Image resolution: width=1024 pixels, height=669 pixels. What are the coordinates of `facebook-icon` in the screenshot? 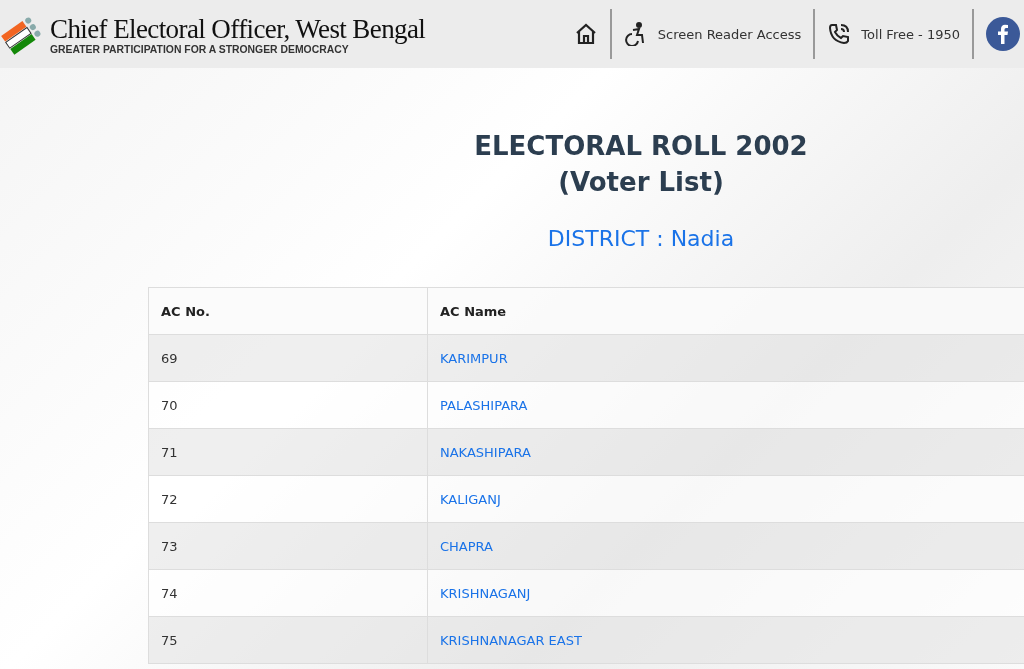 It's located at (1003, 34).